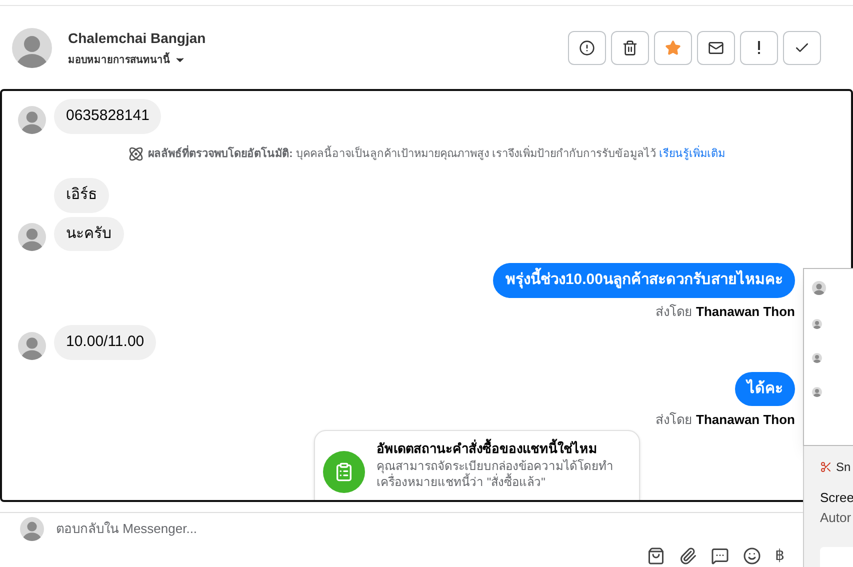  I want to click on incoming-message: นะครับ, so click(89, 233).